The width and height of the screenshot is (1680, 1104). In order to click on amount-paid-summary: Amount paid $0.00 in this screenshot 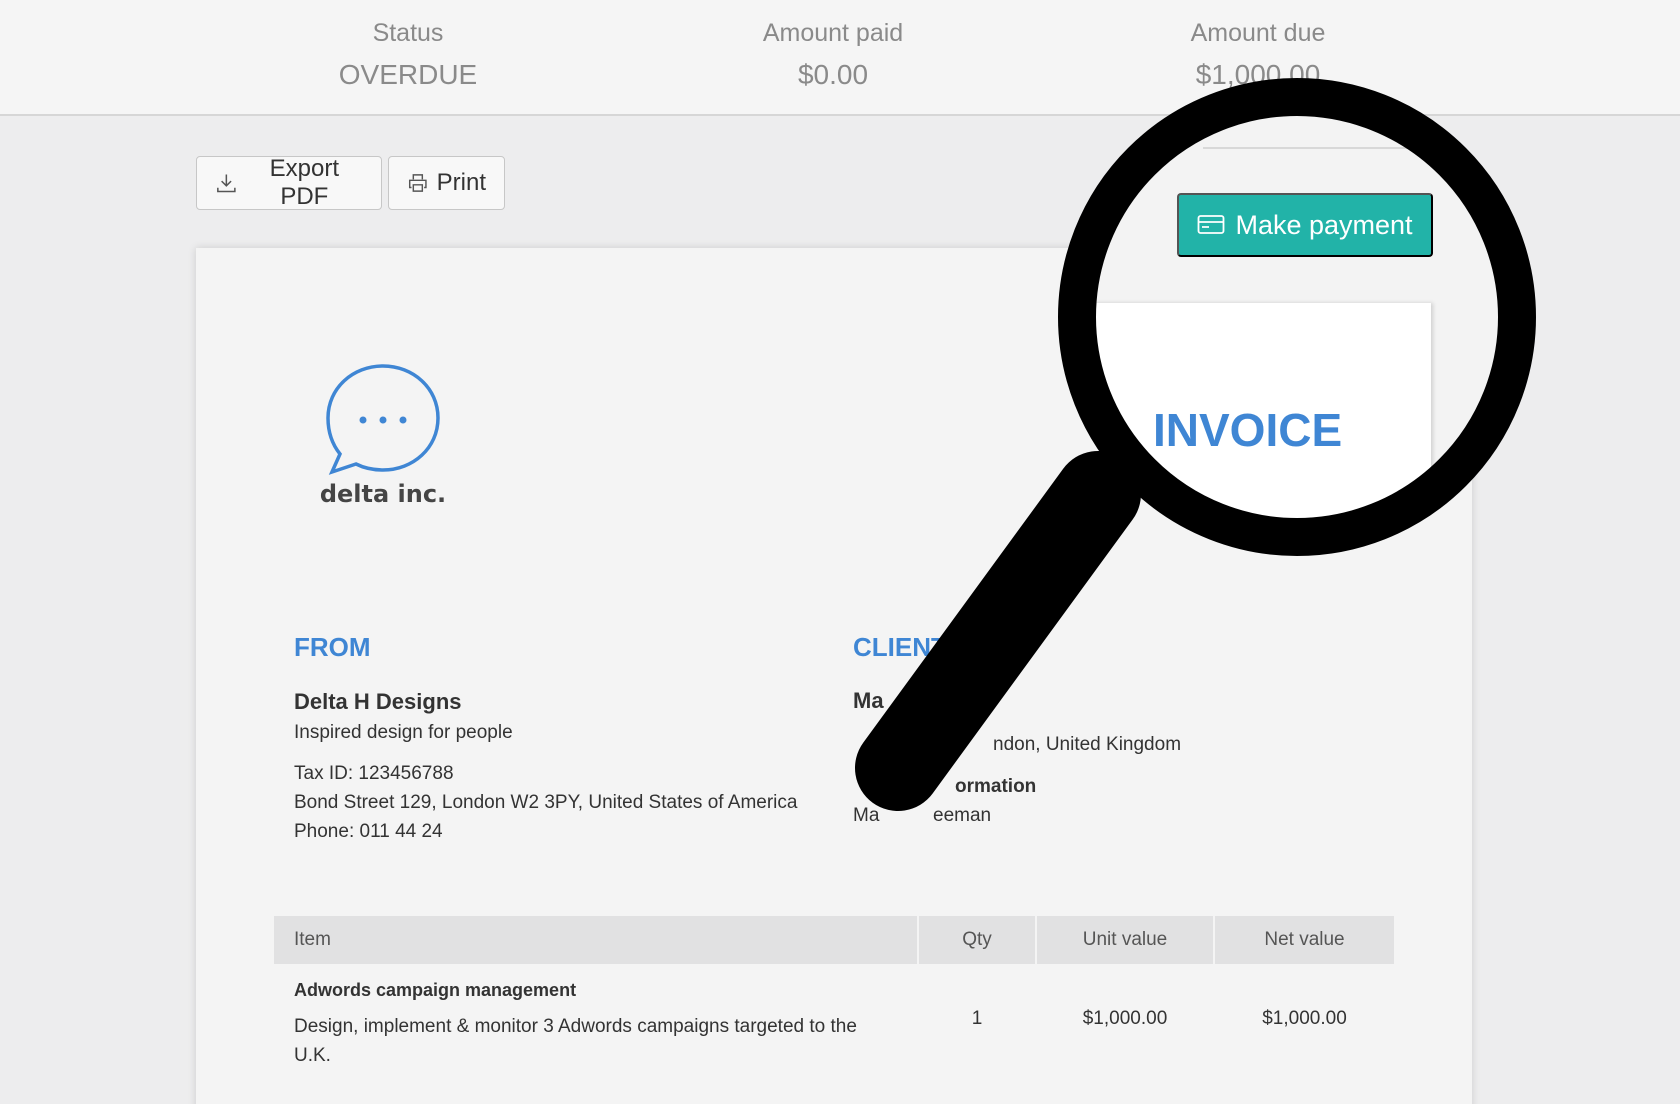, I will do `click(833, 56)`.